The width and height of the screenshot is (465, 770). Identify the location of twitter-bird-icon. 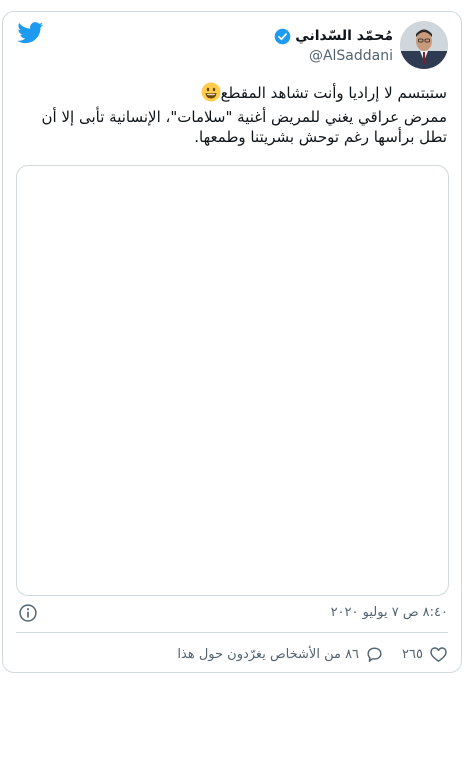
(30, 33).